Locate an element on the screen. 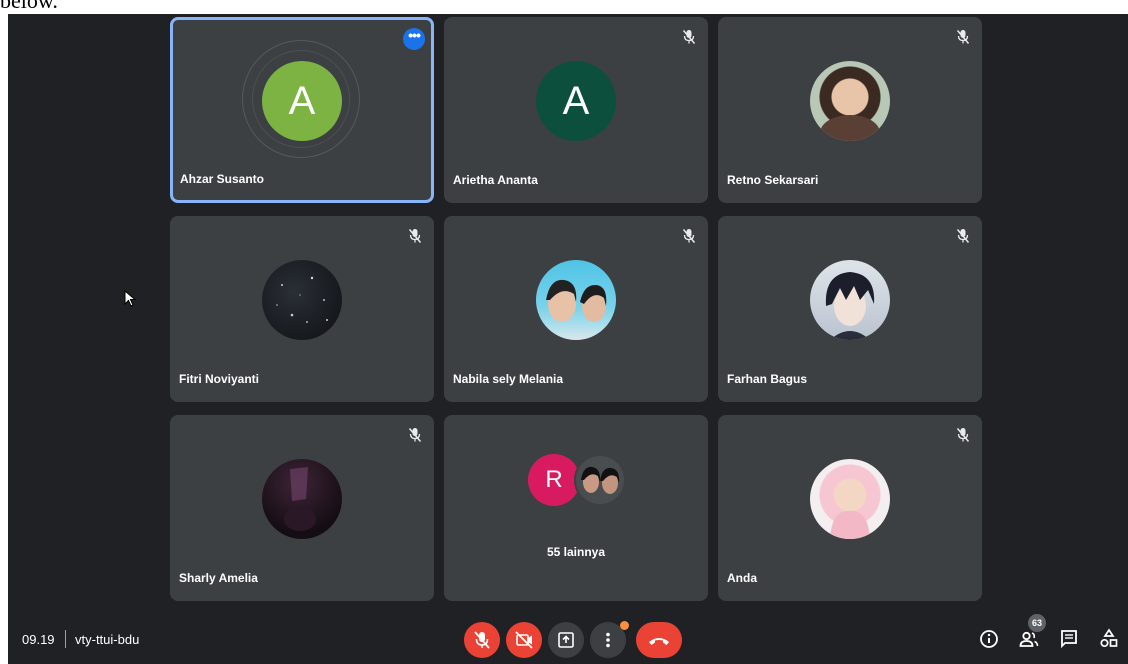  notification-dot is located at coordinates (624, 625).